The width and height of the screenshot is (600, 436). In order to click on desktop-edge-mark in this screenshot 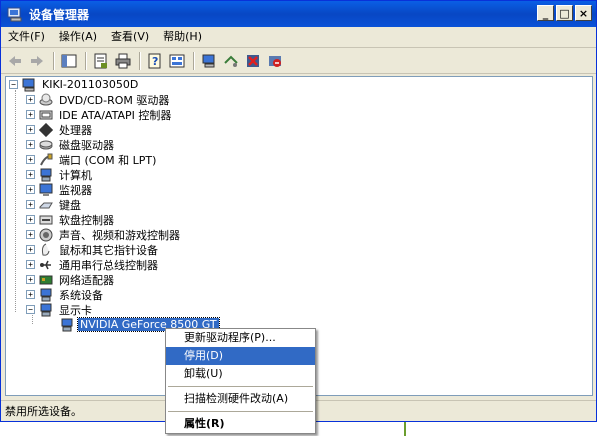, I will do `click(405, 429)`.